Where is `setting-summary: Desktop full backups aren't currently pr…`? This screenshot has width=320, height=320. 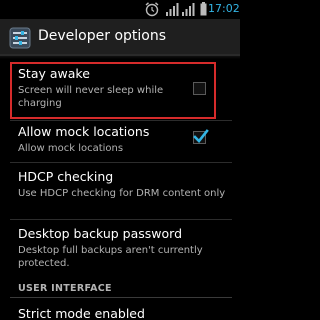
setting-summary: Desktop full backups aren't currently pr… is located at coordinates (110, 257).